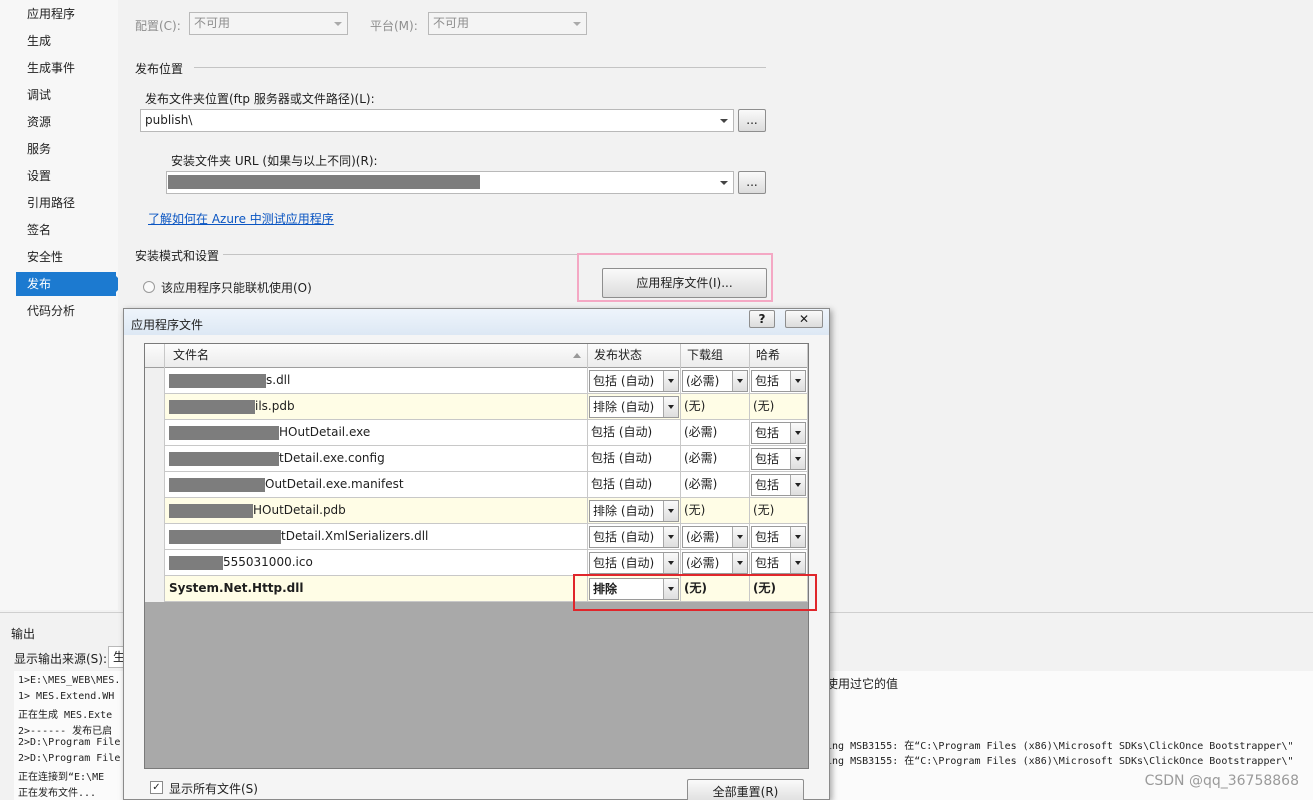 This screenshot has width=1313, height=800. What do you see at coordinates (476, 459) in the screenshot?
I see `table-row: tDetail.exe.config 包括 (自动) (必需) 包括` at bounding box center [476, 459].